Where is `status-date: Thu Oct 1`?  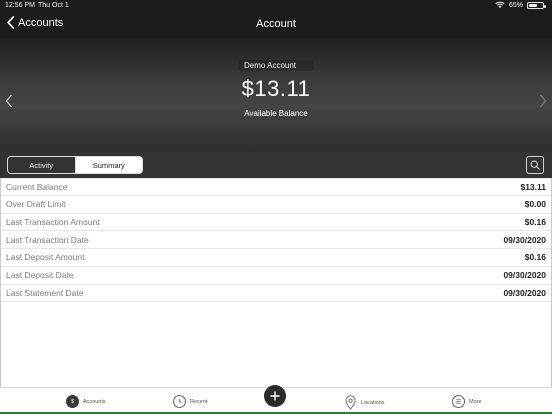 status-date: Thu Oct 1 is located at coordinates (53, 5).